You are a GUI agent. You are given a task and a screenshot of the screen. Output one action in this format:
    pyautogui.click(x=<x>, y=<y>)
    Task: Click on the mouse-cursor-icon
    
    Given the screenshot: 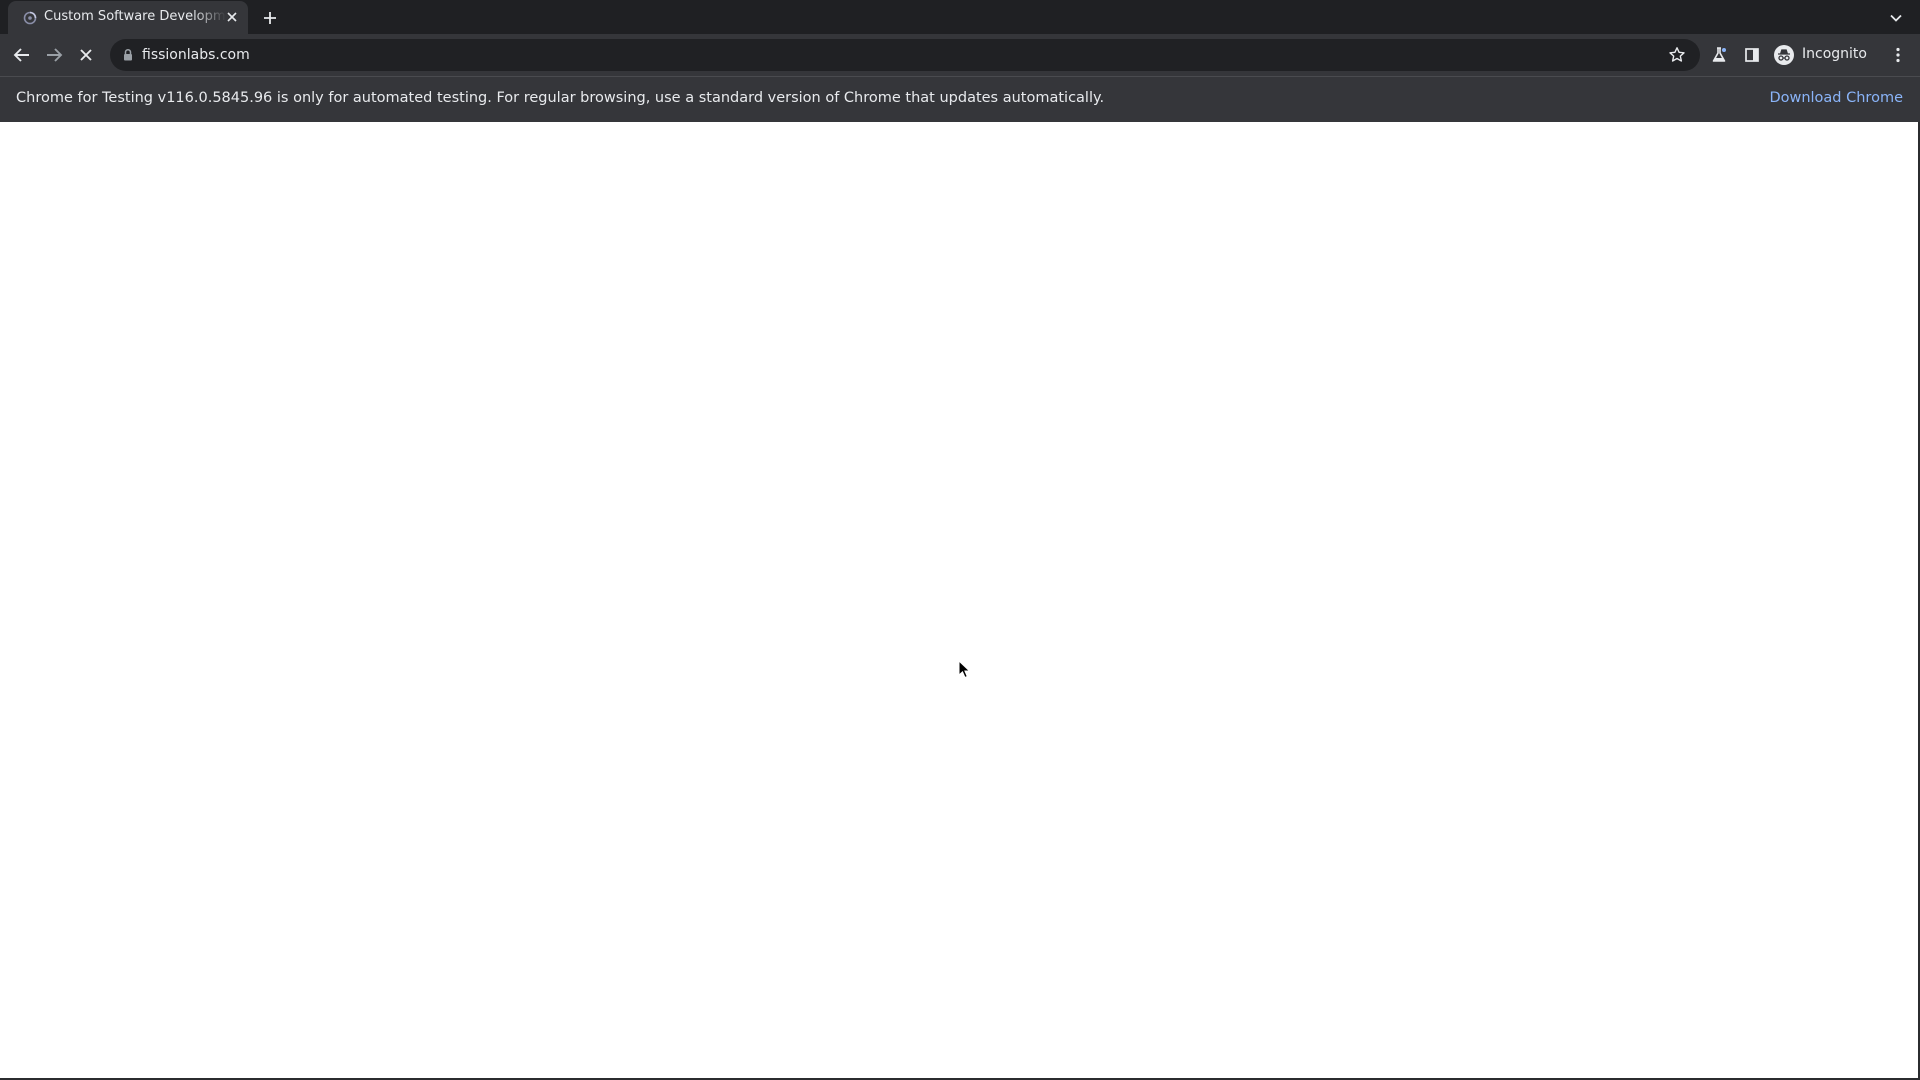 What is the action you would take?
    pyautogui.click(x=964, y=669)
    